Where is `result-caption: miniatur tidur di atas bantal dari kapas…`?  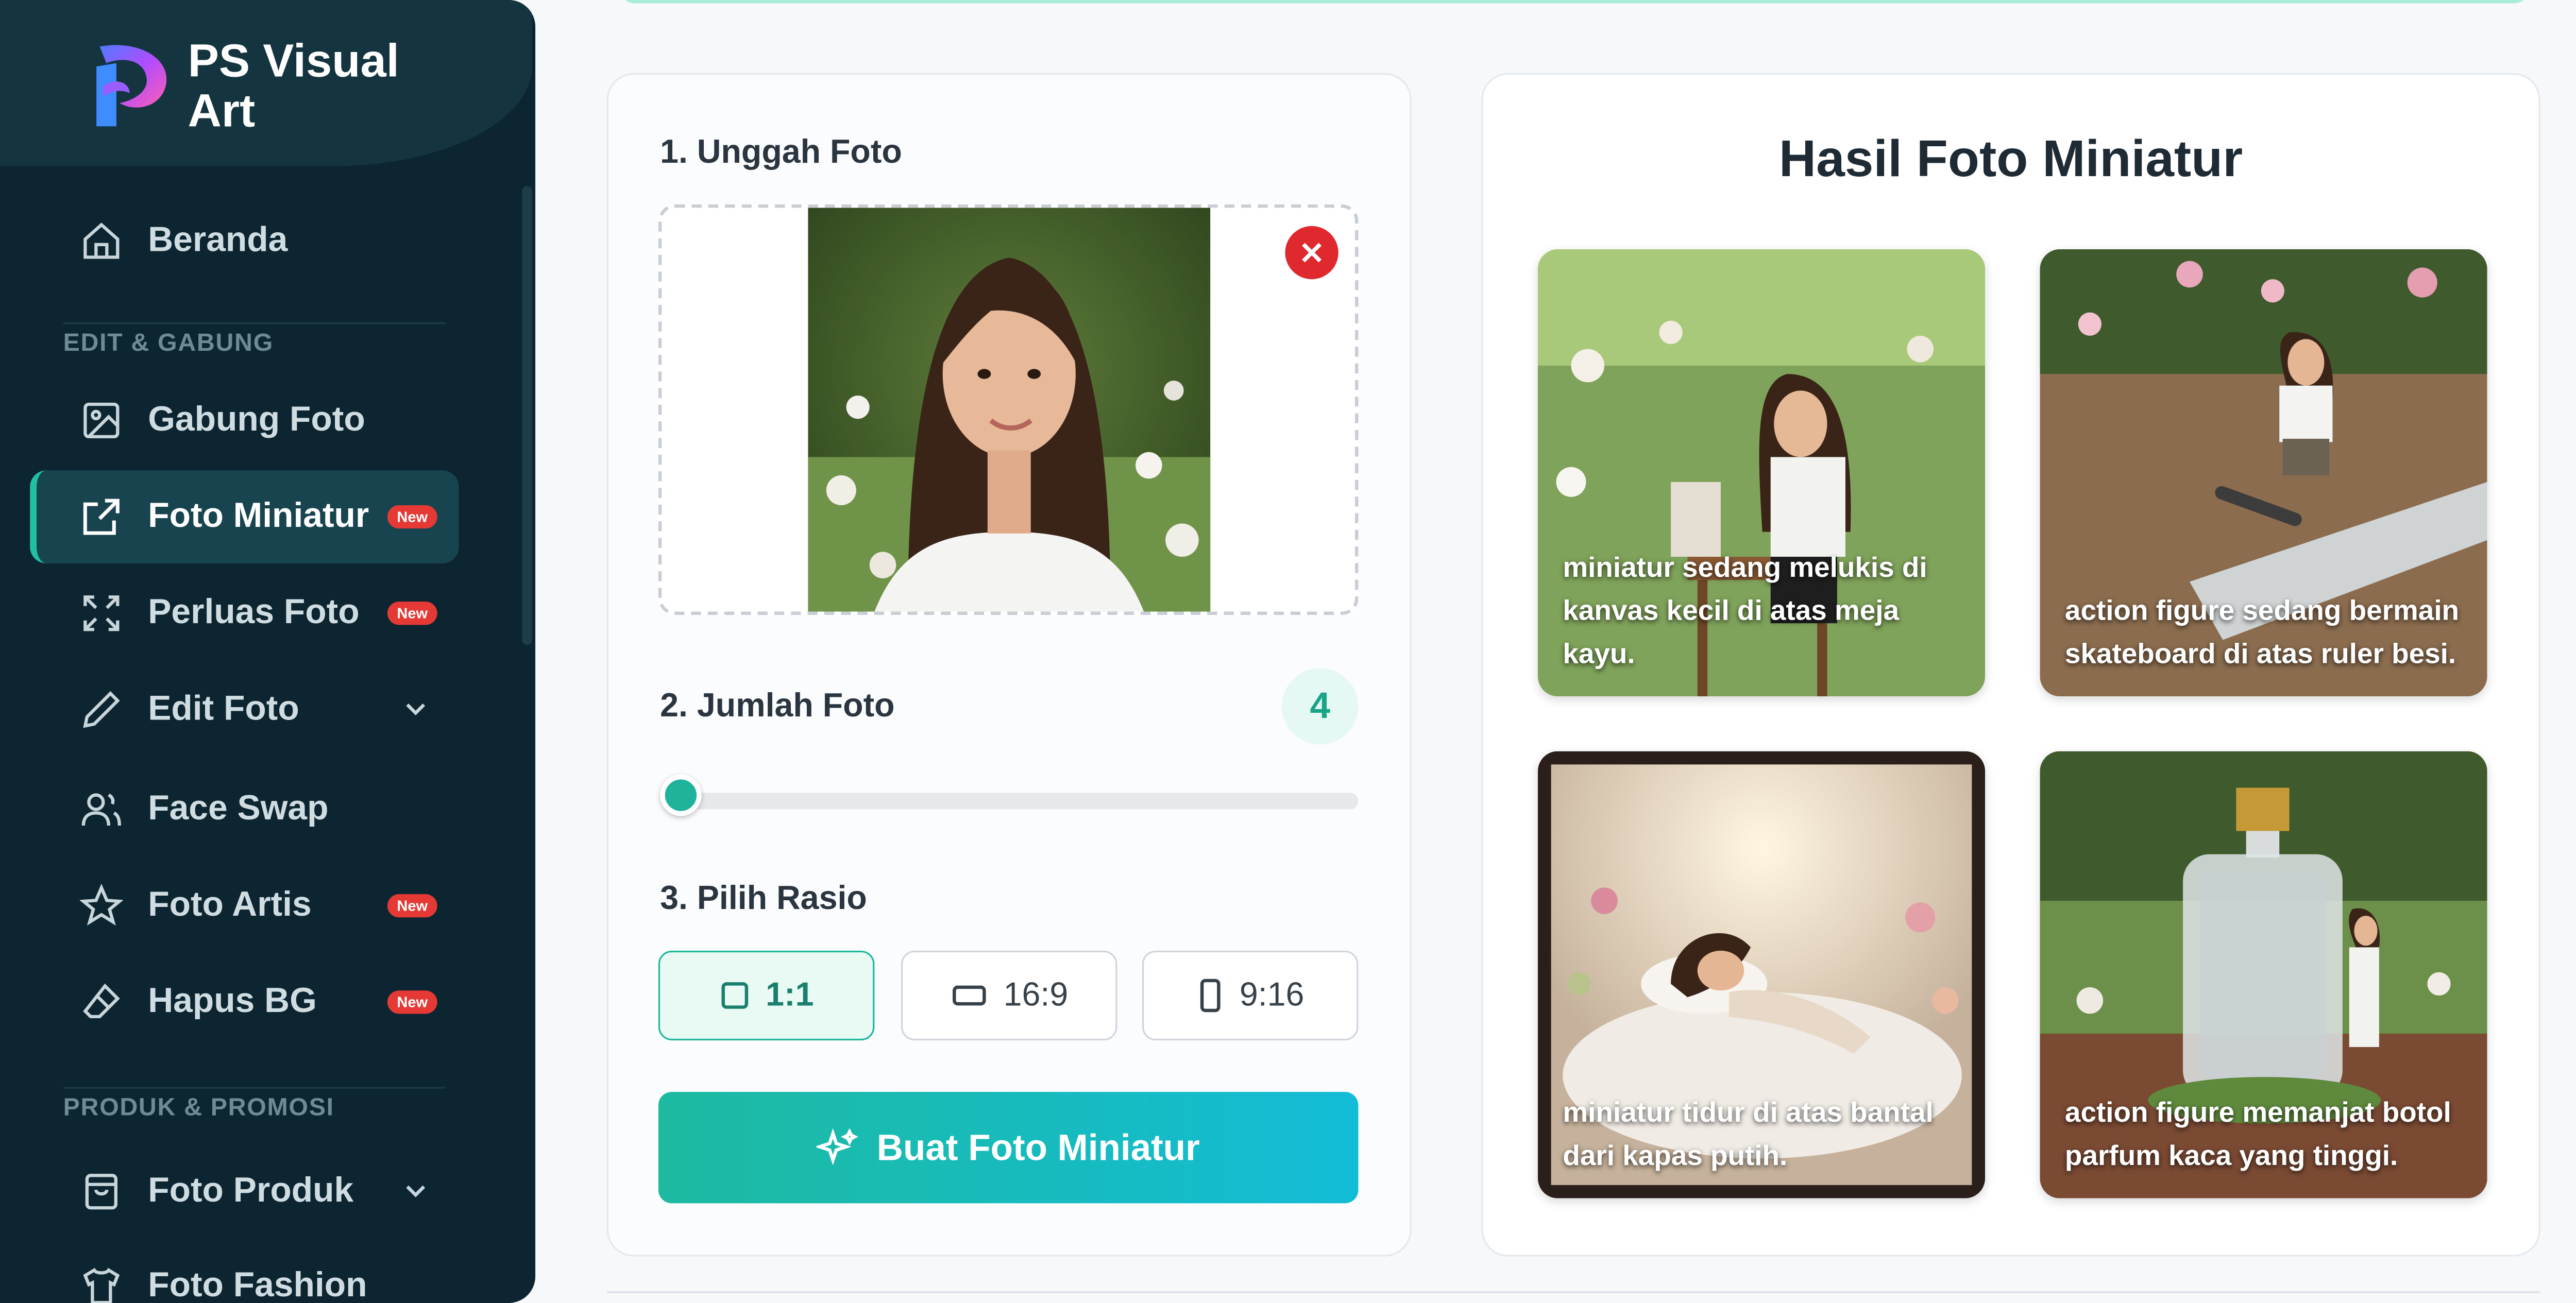
result-caption: miniatur tidur di atas bantal dari kapas… is located at coordinates (1748, 1134).